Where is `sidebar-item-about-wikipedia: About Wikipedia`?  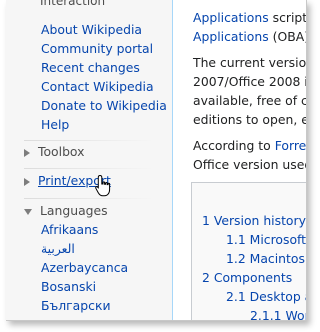
sidebar-item-about-wikipedia: About Wikipedia is located at coordinates (104, 29).